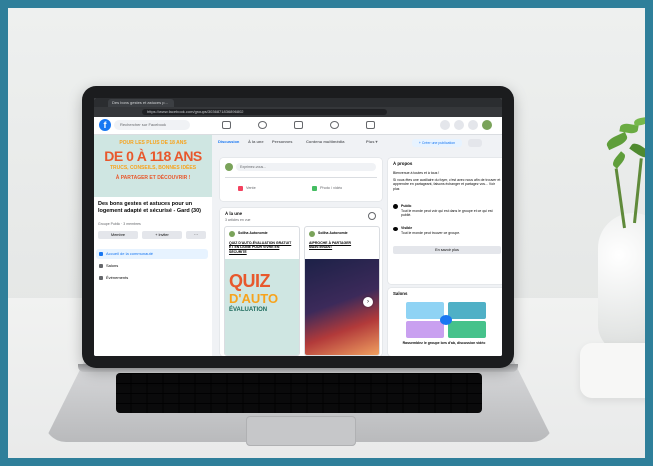 This screenshot has height=466, width=653. I want to click on more-options-button: ···, so click(196, 235).